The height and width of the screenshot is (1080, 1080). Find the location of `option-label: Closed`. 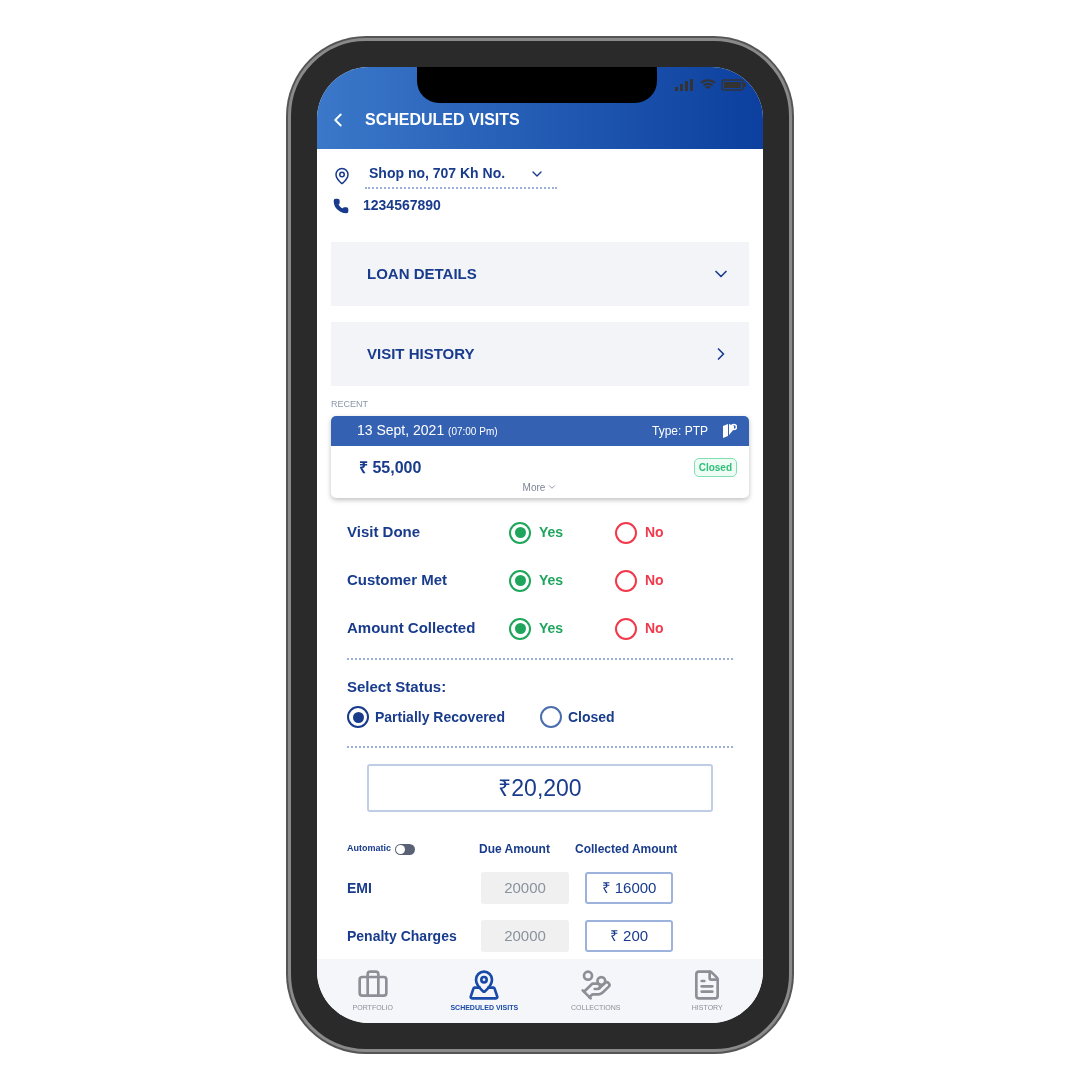

option-label: Closed is located at coordinates (591, 717).